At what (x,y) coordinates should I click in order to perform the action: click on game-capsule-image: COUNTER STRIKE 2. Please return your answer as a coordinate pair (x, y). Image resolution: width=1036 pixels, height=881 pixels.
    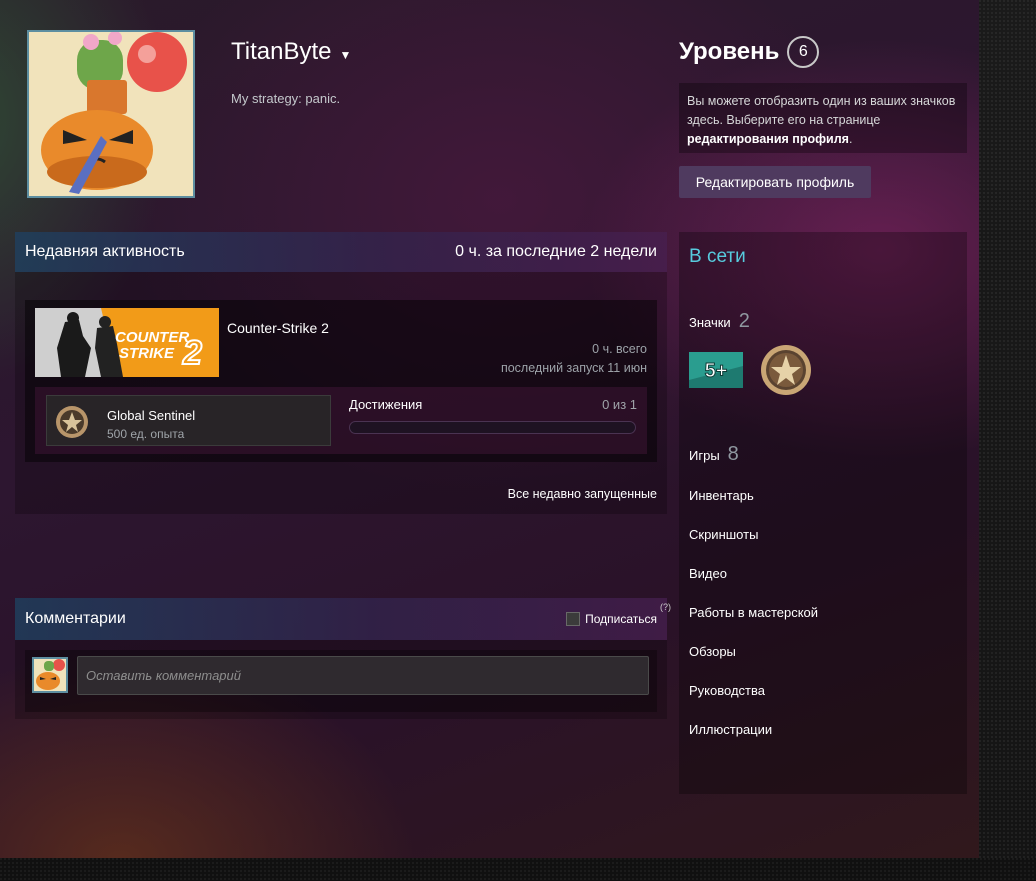
    Looking at the image, I should click on (127, 342).